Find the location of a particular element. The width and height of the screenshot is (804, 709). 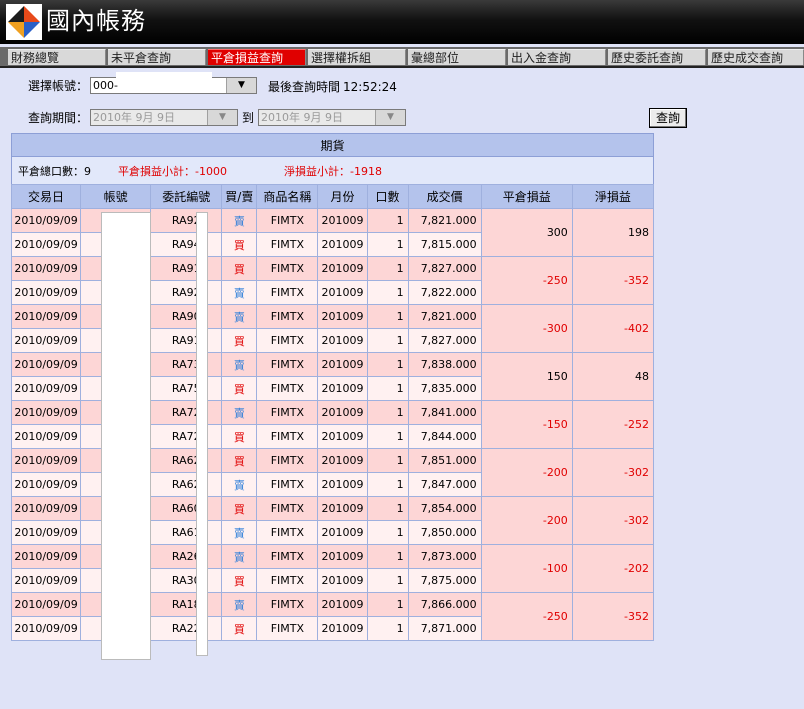

cell-closed-pnl: -250 is located at coordinates (526, 616).